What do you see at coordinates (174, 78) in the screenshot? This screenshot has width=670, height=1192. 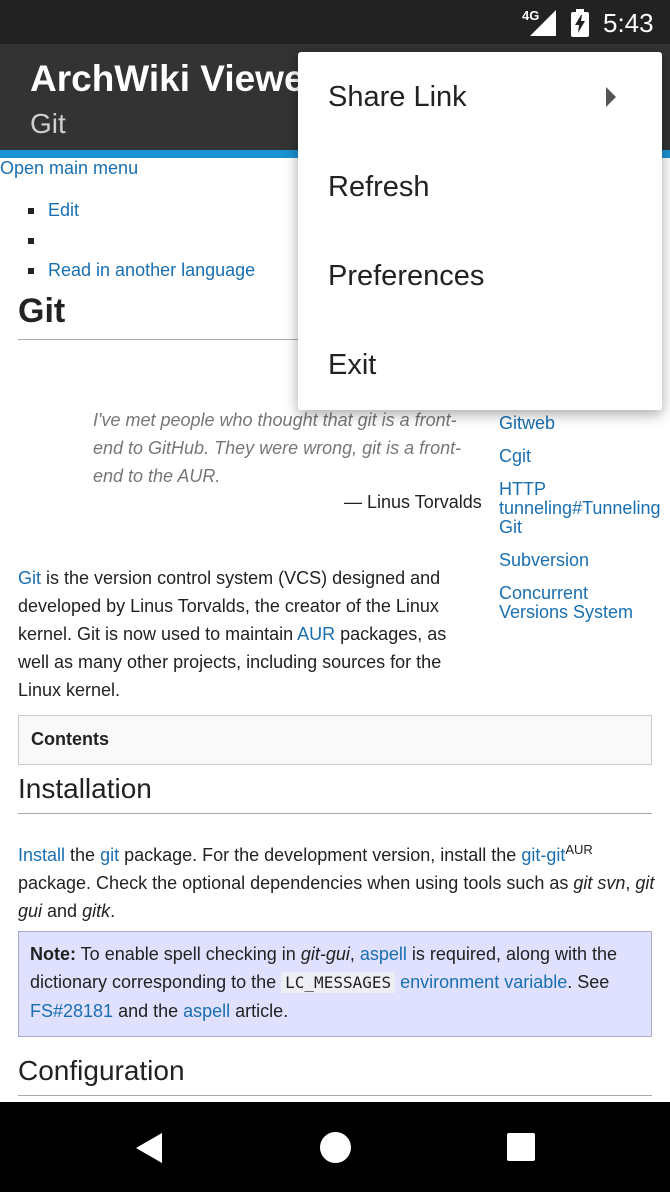 I see `app-title: ArchWiki Viewer` at bounding box center [174, 78].